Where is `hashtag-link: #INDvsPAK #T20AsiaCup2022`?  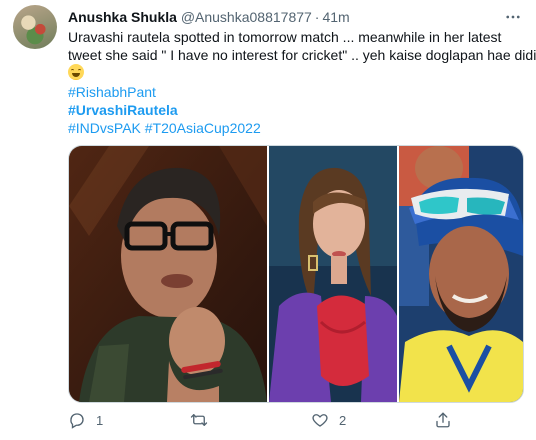 hashtag-link: #INDvsPAK #T20AsiaCup2022 is located at coordinates (164, 128).